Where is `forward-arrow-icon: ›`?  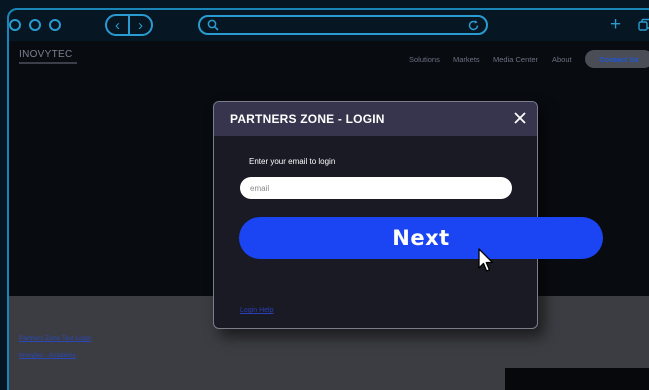
forward-arrow-icon: › is located at coordinates (140, 25).